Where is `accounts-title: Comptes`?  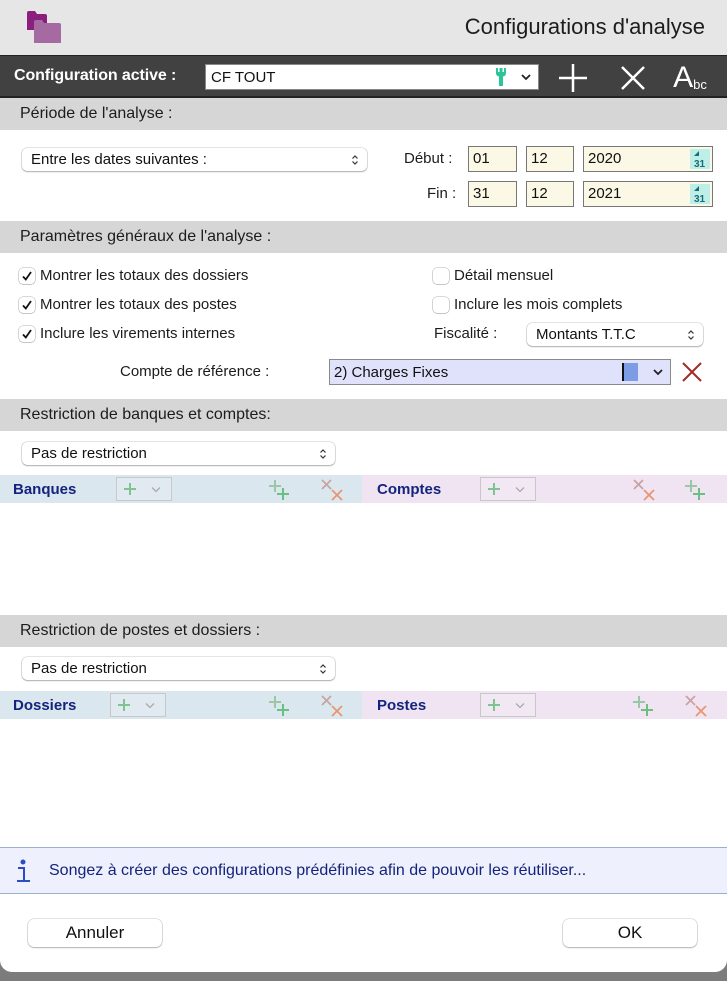 accounts-title: Comptes is located at coordinates (409, 489).